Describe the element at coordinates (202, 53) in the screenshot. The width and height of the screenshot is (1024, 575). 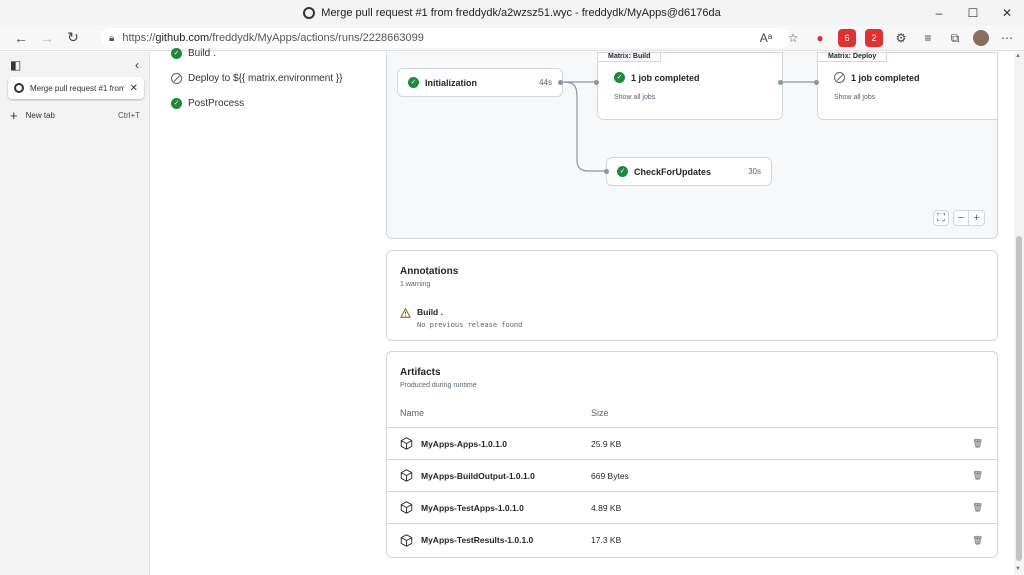
I see `job-label: Build .` at that location.